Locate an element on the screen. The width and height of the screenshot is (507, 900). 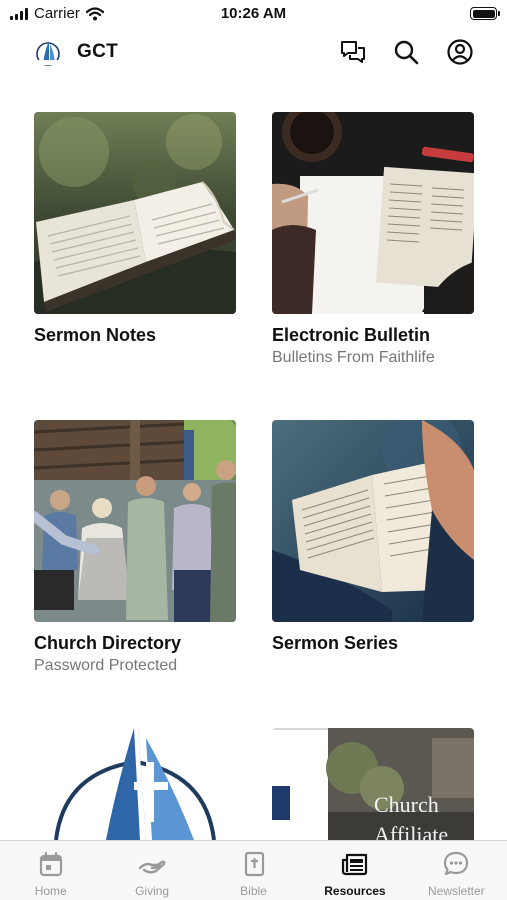
tab-home: Home is located at coordinates (50, 870).